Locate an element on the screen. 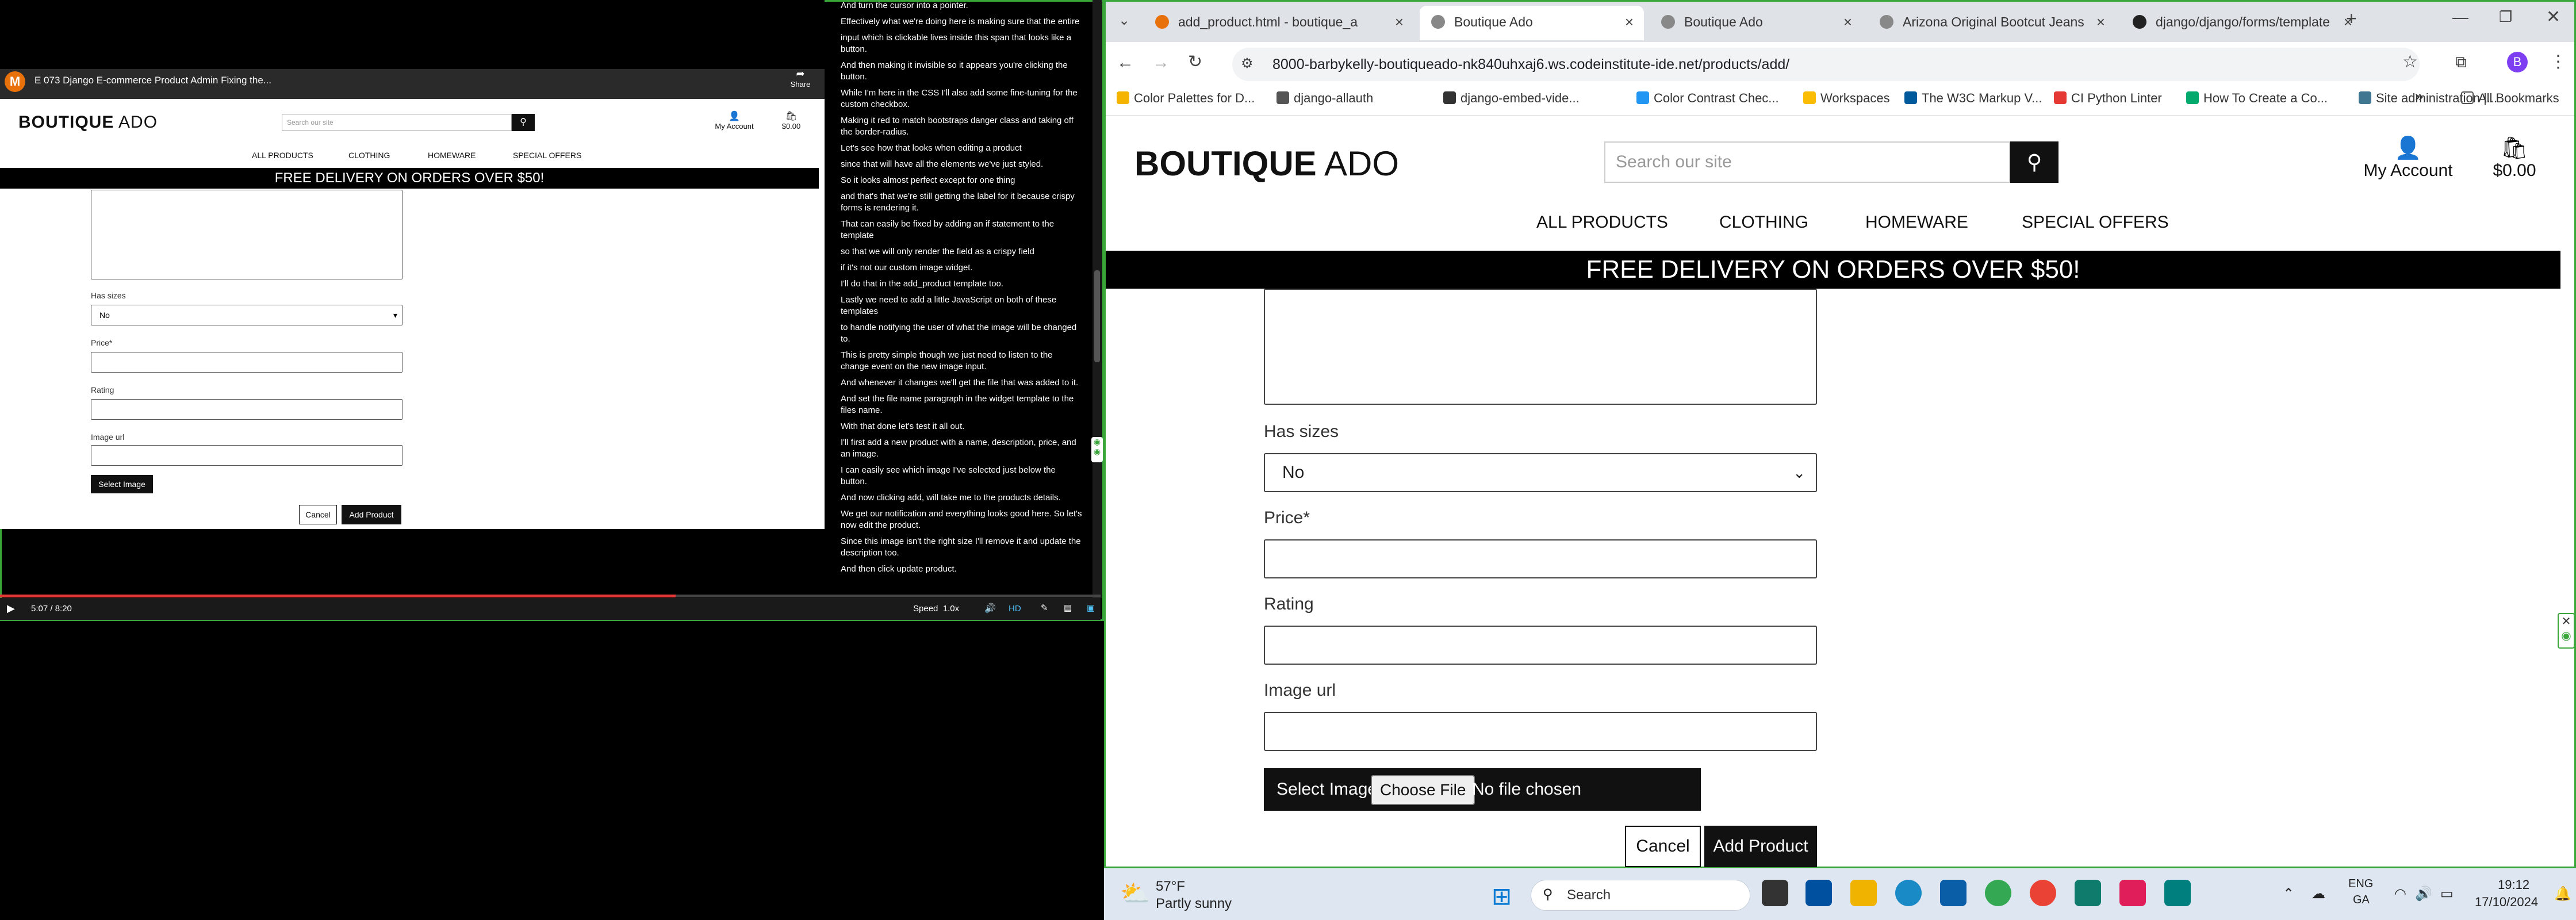  edge-icon is located at coordinates (1908, 893).